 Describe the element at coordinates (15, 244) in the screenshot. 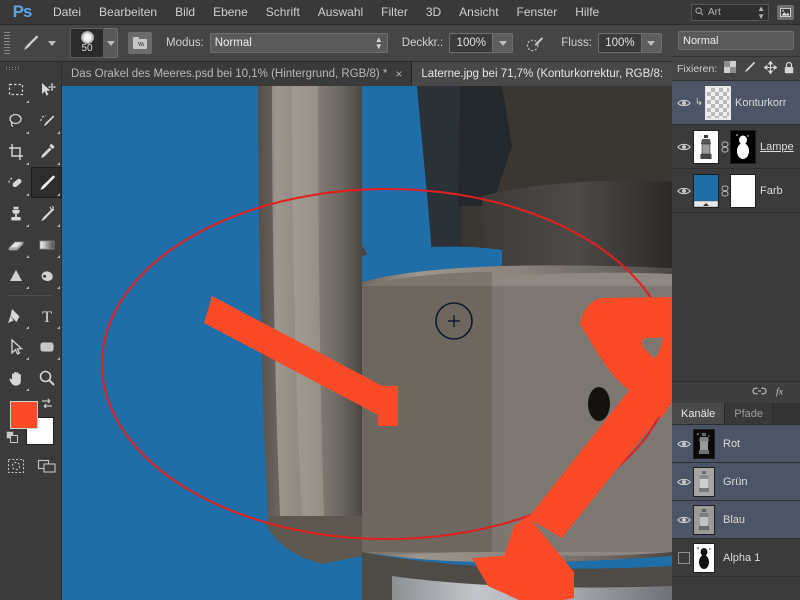

I see `eraser-tool` at that location.